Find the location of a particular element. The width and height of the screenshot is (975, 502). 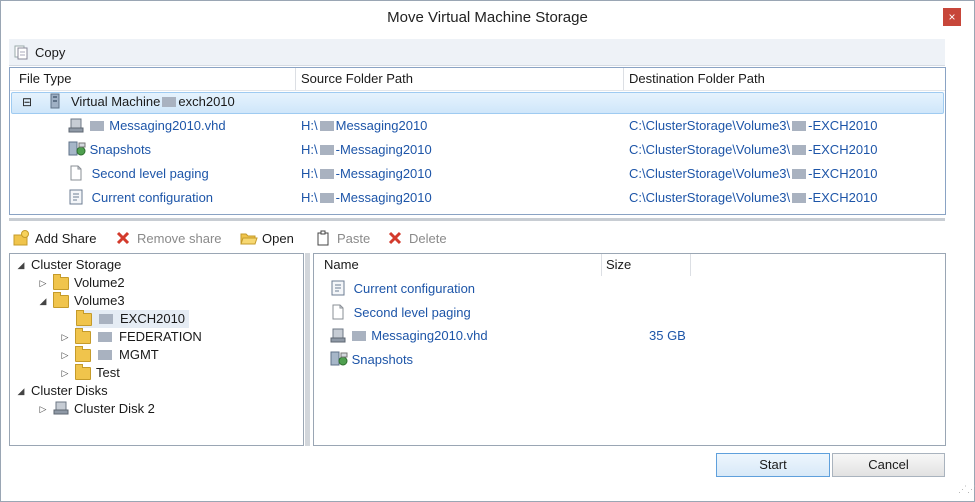

copy-button: Copy is located at coordinates (39, 52).